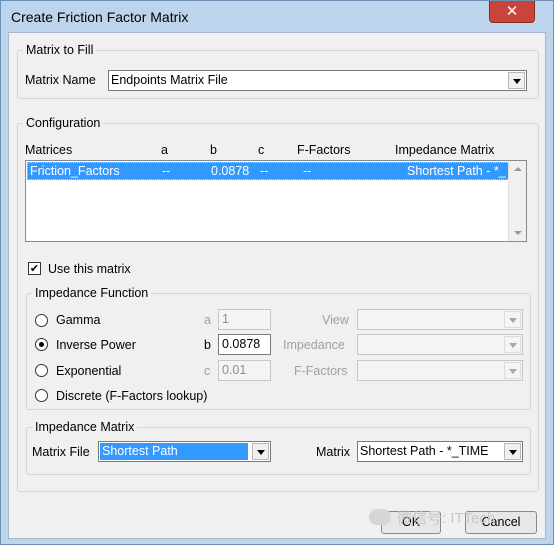 Image resolution: width=554 pixels, height=545 pixels. I want to click on param-b-input: 0.0878, so click(244, 344).